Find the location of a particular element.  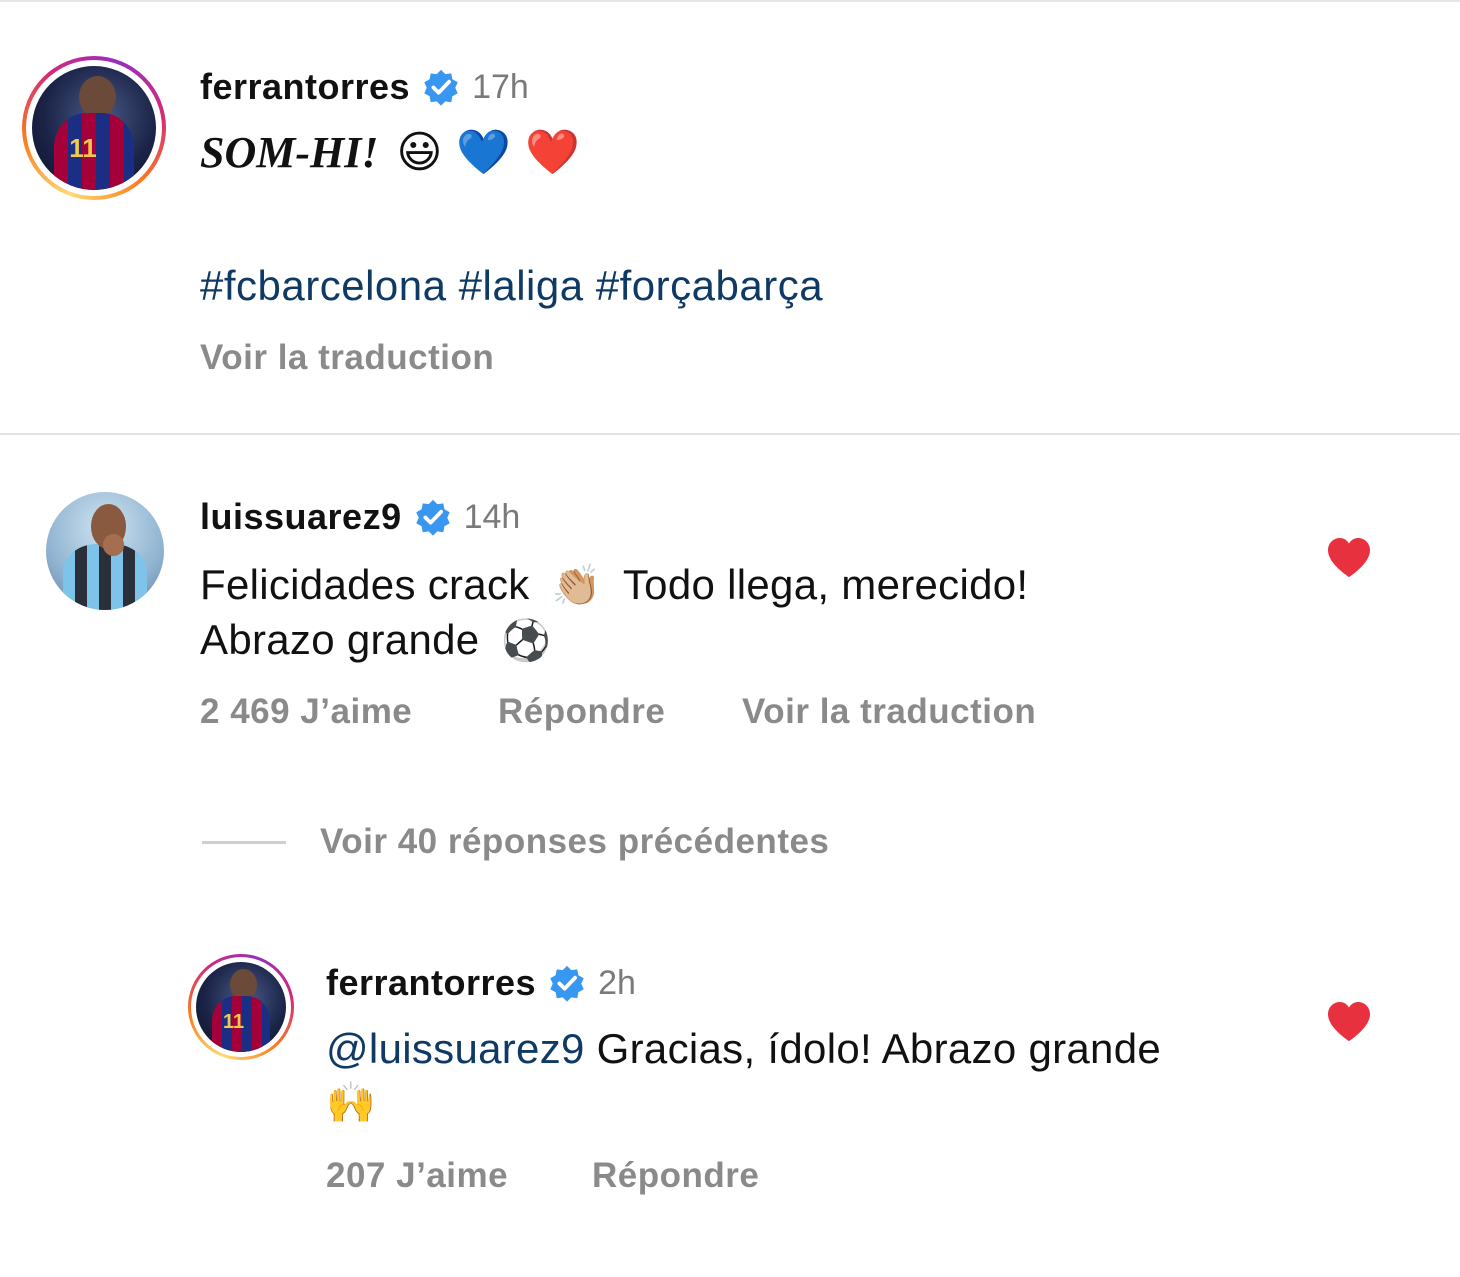

comment-likes: 2 469 J’aime is located at coordinates (306, 712).